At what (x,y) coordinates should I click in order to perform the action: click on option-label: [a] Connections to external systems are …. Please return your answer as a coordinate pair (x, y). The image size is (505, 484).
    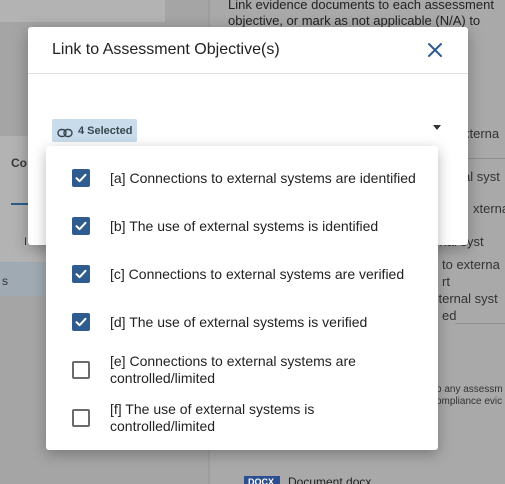
    Looking at the image, I should click on (263, 177).